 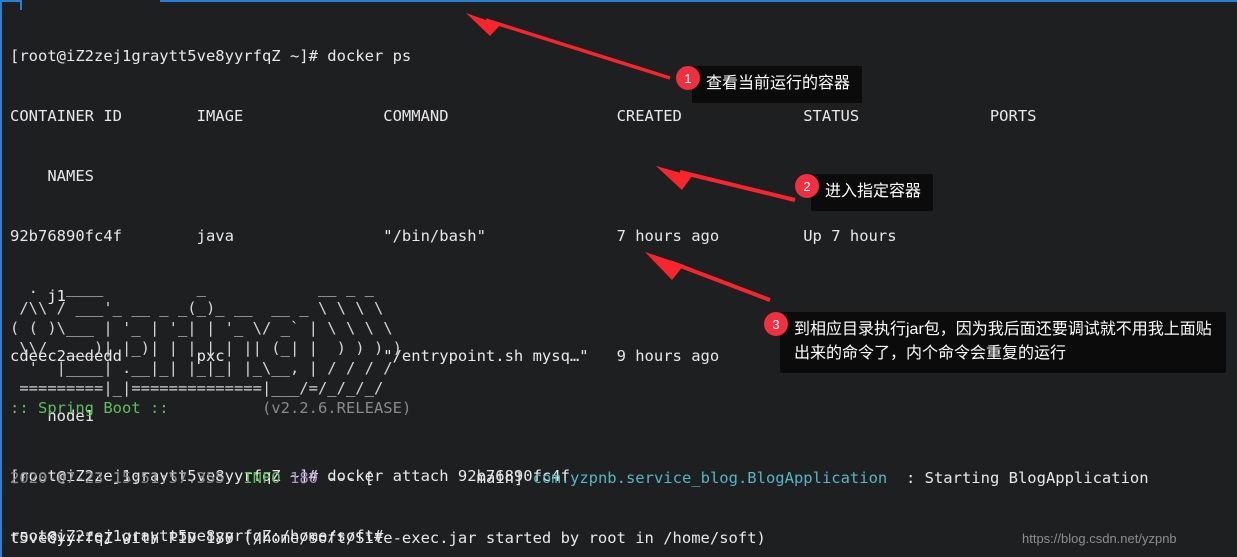 I want to click on log-logger: com.yzpnb.service_blog.BlogApplication, so click(x=710, y=478).